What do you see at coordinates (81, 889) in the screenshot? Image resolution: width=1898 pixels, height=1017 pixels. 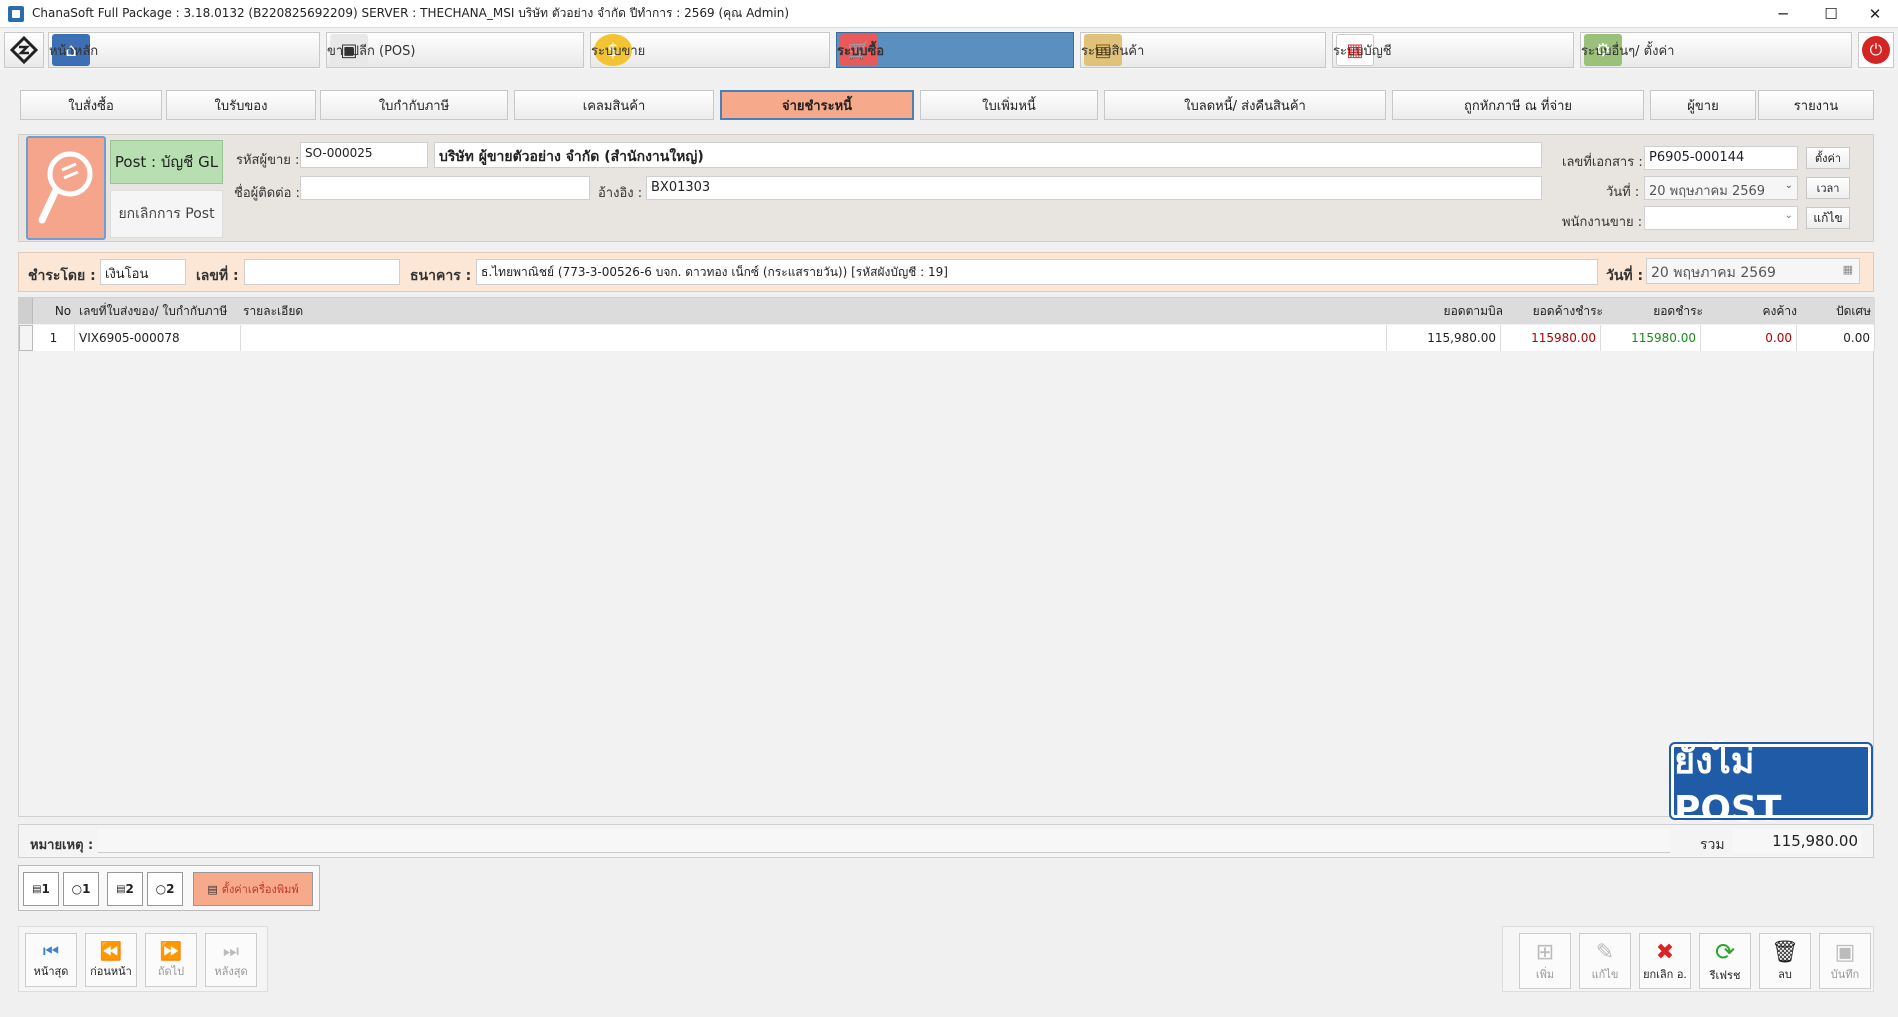 I see `preview-1-button: ○ 1` at bounding box center [81, 889].